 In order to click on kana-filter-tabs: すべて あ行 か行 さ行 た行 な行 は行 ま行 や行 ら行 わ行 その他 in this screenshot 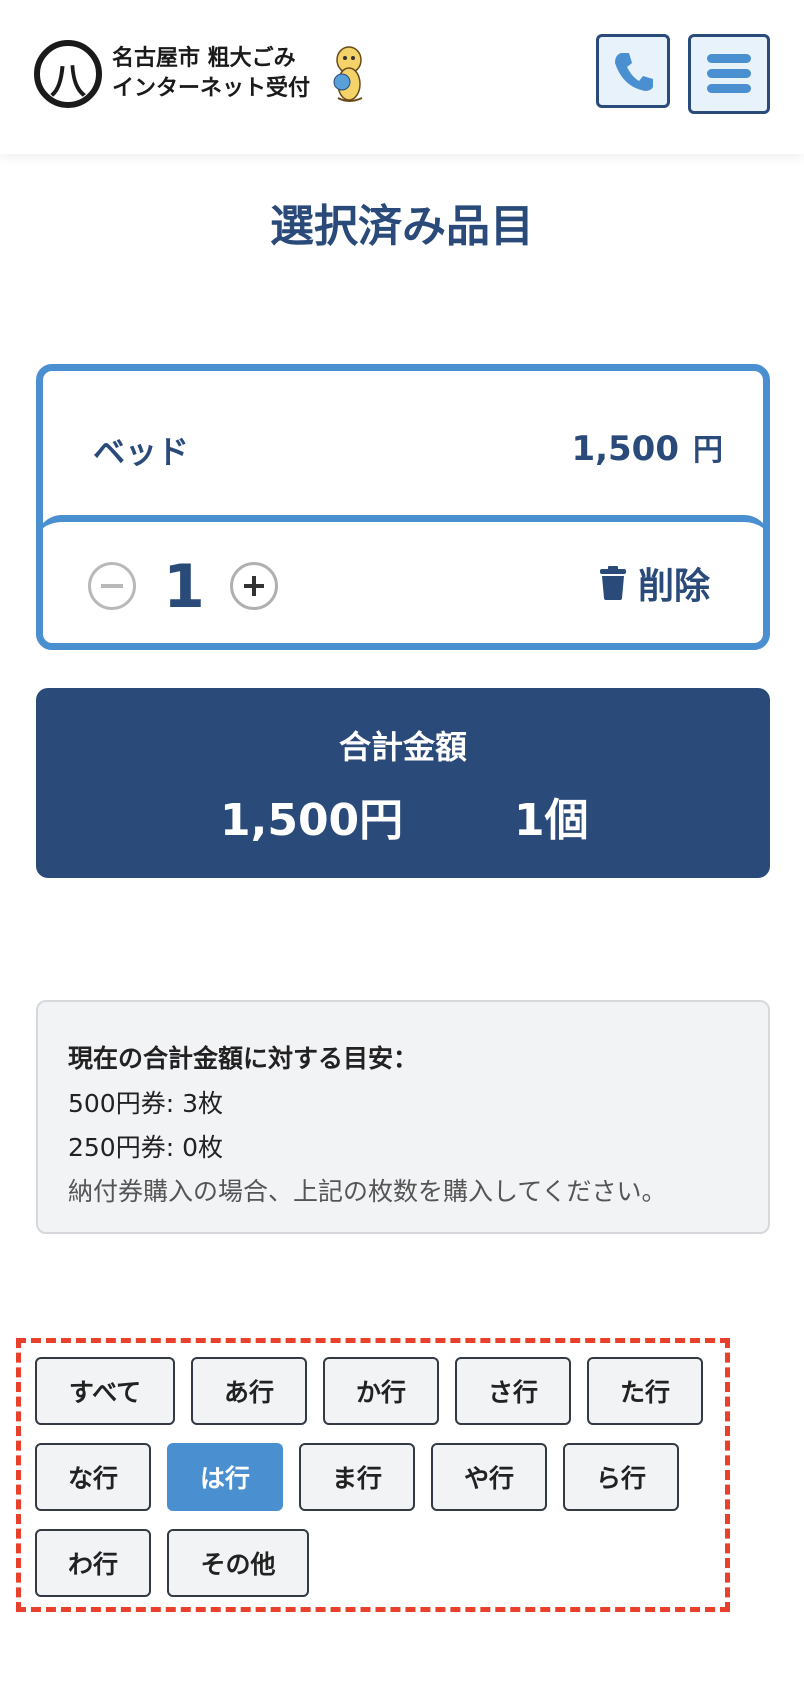, I will do `click(373, 1475)`.